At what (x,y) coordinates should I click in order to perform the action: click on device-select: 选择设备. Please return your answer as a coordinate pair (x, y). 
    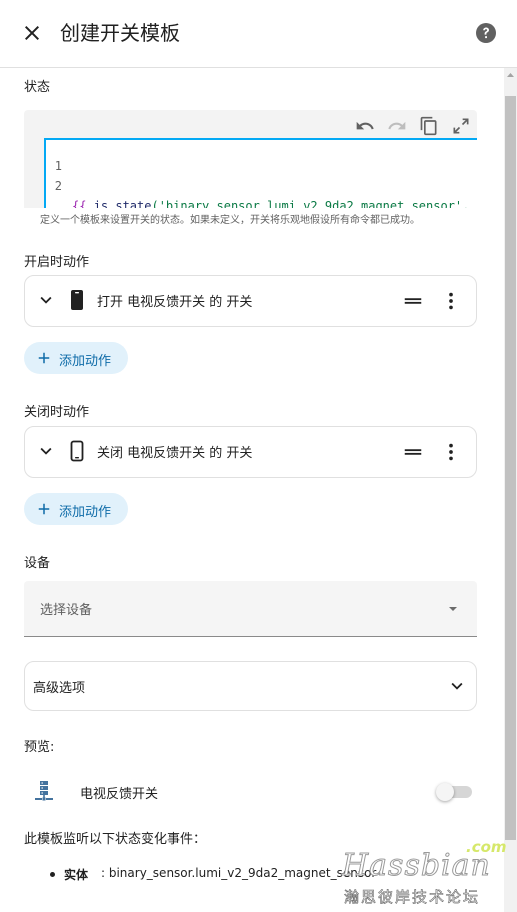
    Looking at the image, I should click on (250, 609).